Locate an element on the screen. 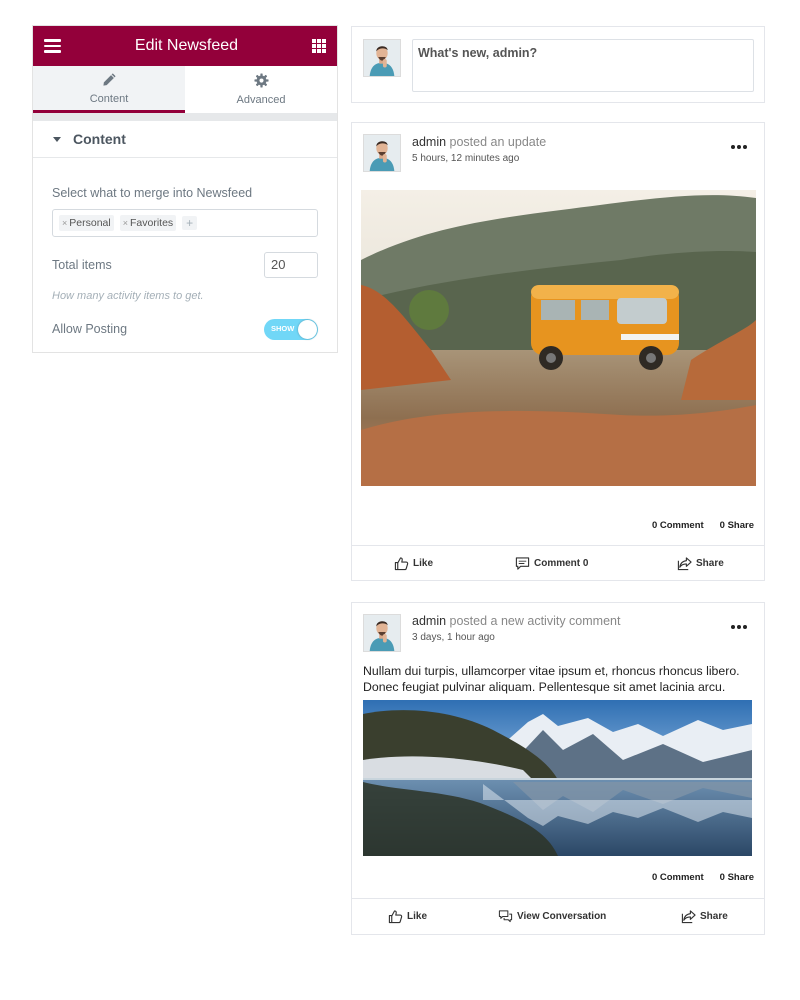  post-action-text: posted an update is located at coordinates (498, 142).